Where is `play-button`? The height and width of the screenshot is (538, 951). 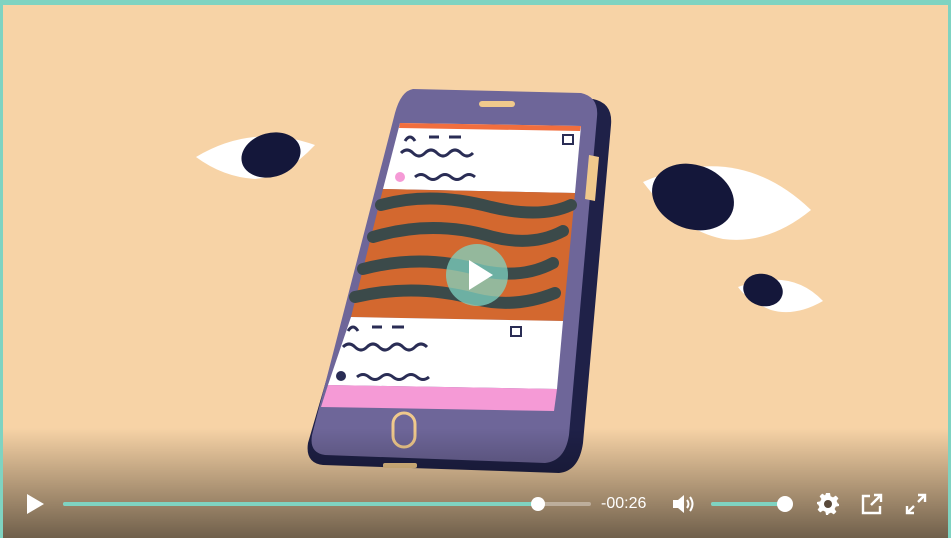
play-button is located at coordinates (35, 504).